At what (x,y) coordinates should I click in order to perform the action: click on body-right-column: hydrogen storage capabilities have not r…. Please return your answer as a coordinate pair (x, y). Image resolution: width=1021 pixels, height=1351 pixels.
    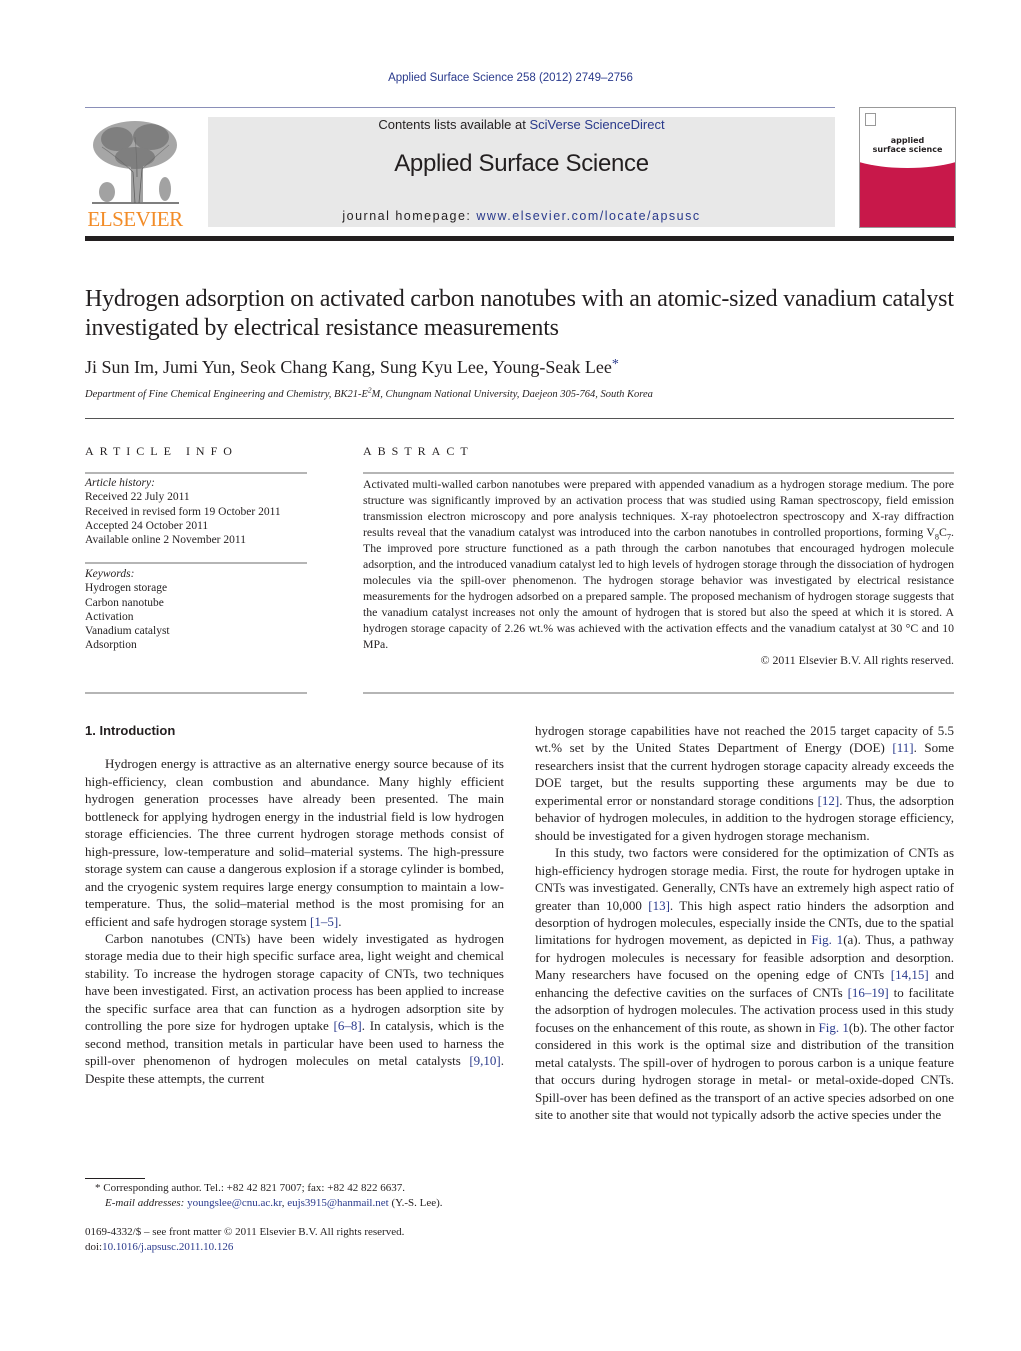
    Looking at the image, I should click on (744, 922).